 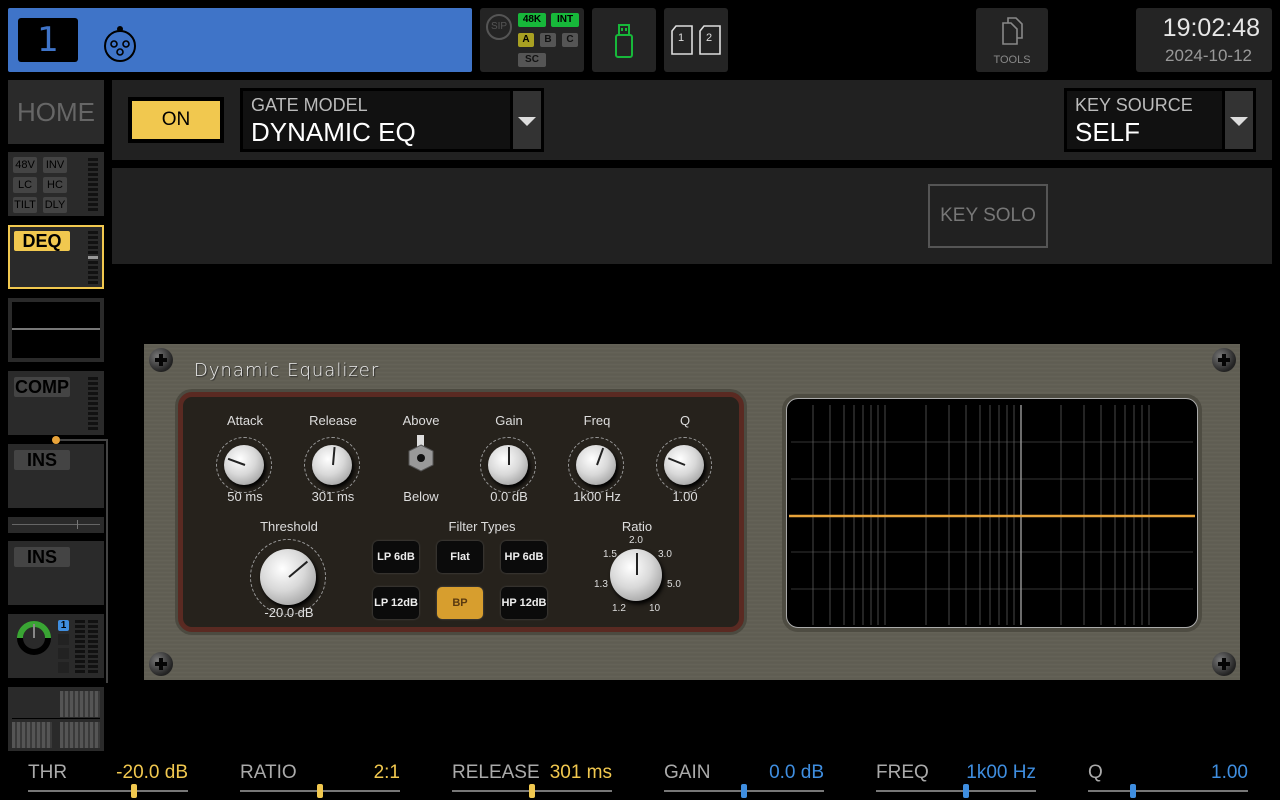 What do you see at coordinates (1012, 40) in the screenshot?
I see `tools-button: TOOLS` at bounding box center [1012, 40].